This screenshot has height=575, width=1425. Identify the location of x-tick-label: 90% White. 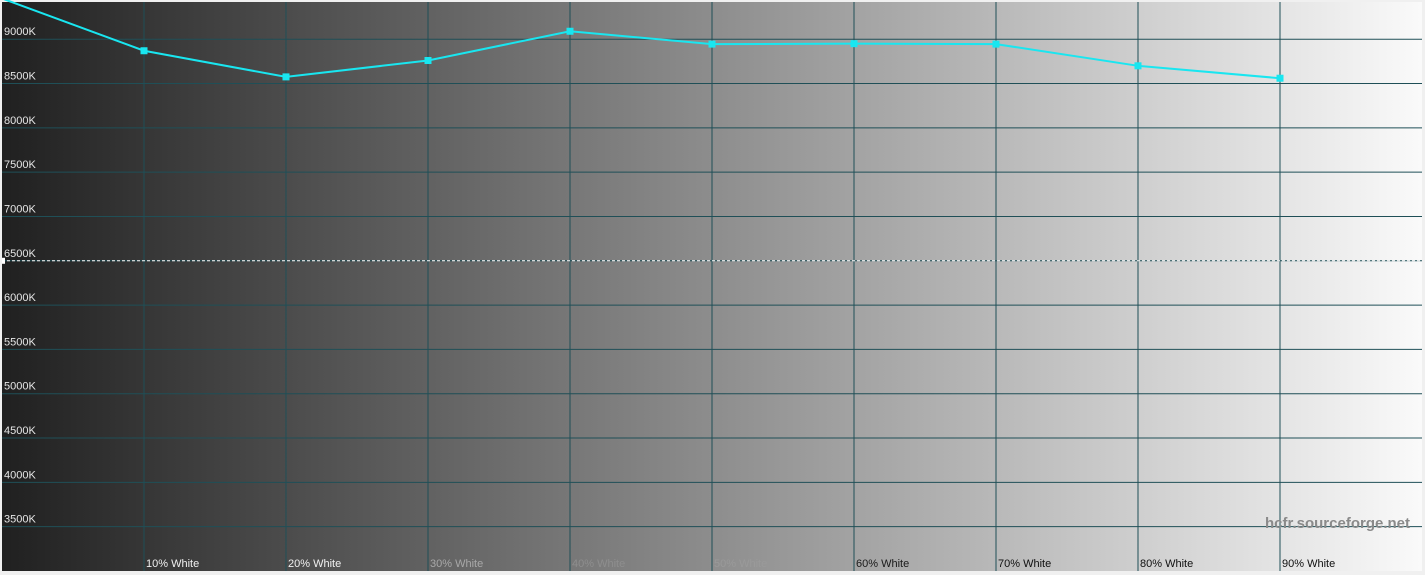
(1308, 564).